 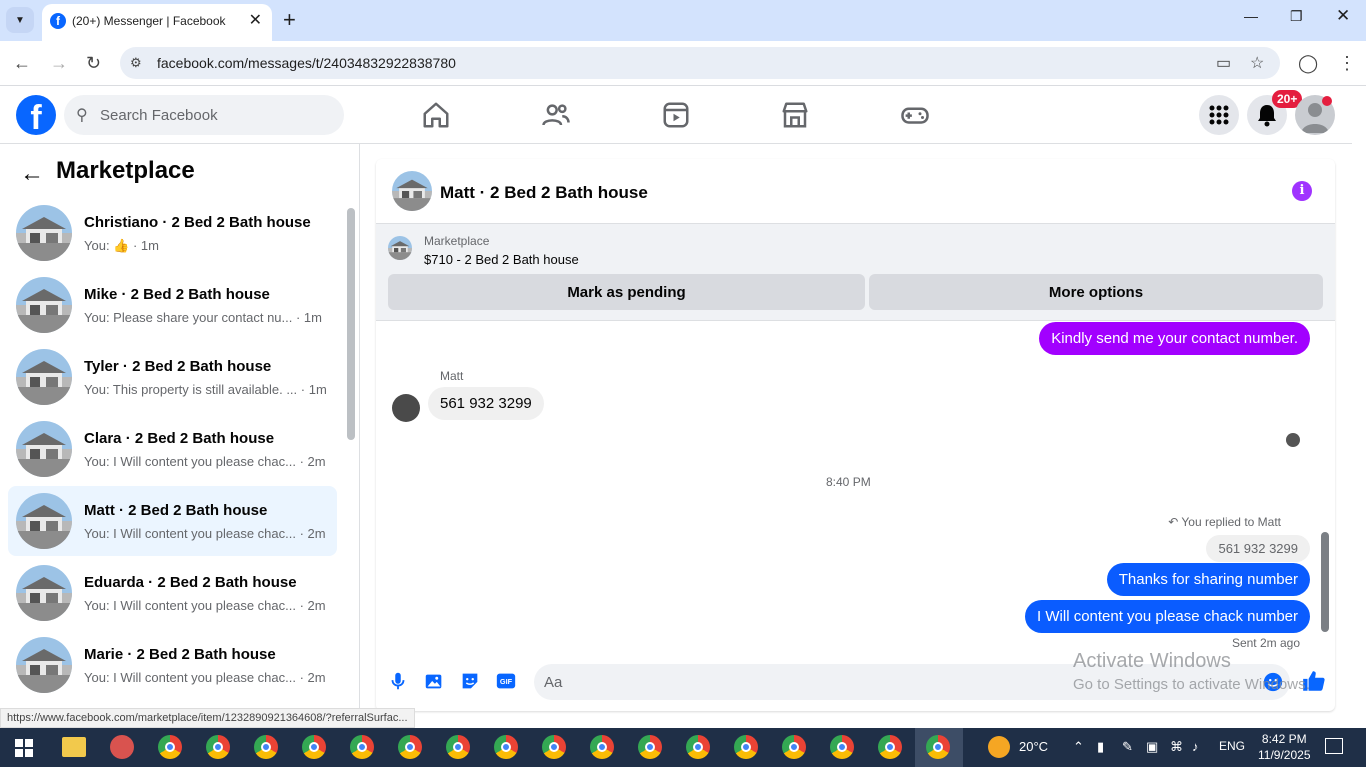 I want to click on gaming-icon, so click(x=915, y=115).